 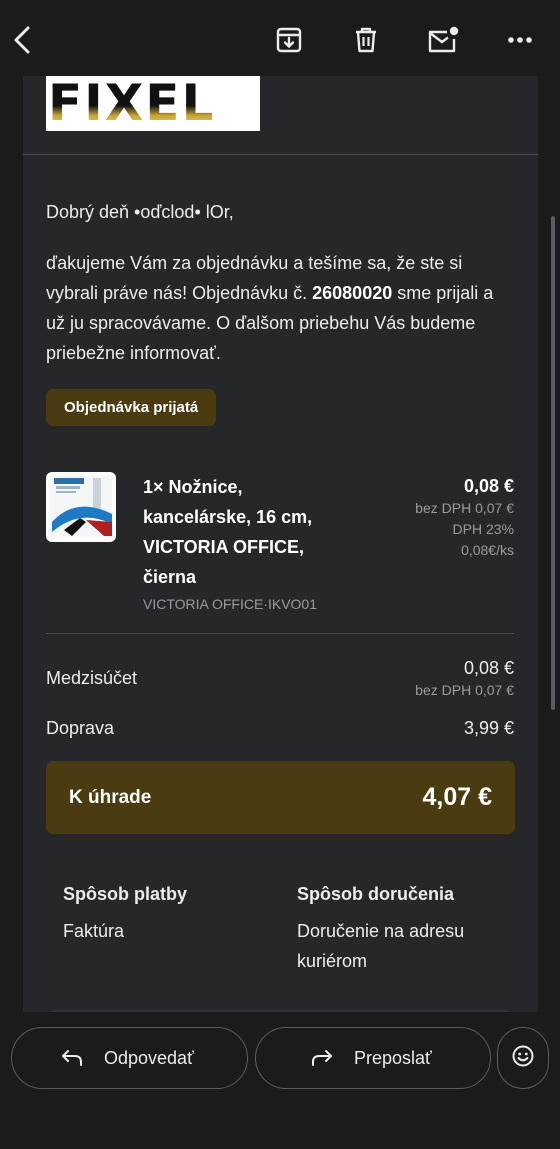 What do you see at coordinates (483, 529) in the screenshot?
I see `item-vat: DPH 23%` at bounding box center [483, 529].